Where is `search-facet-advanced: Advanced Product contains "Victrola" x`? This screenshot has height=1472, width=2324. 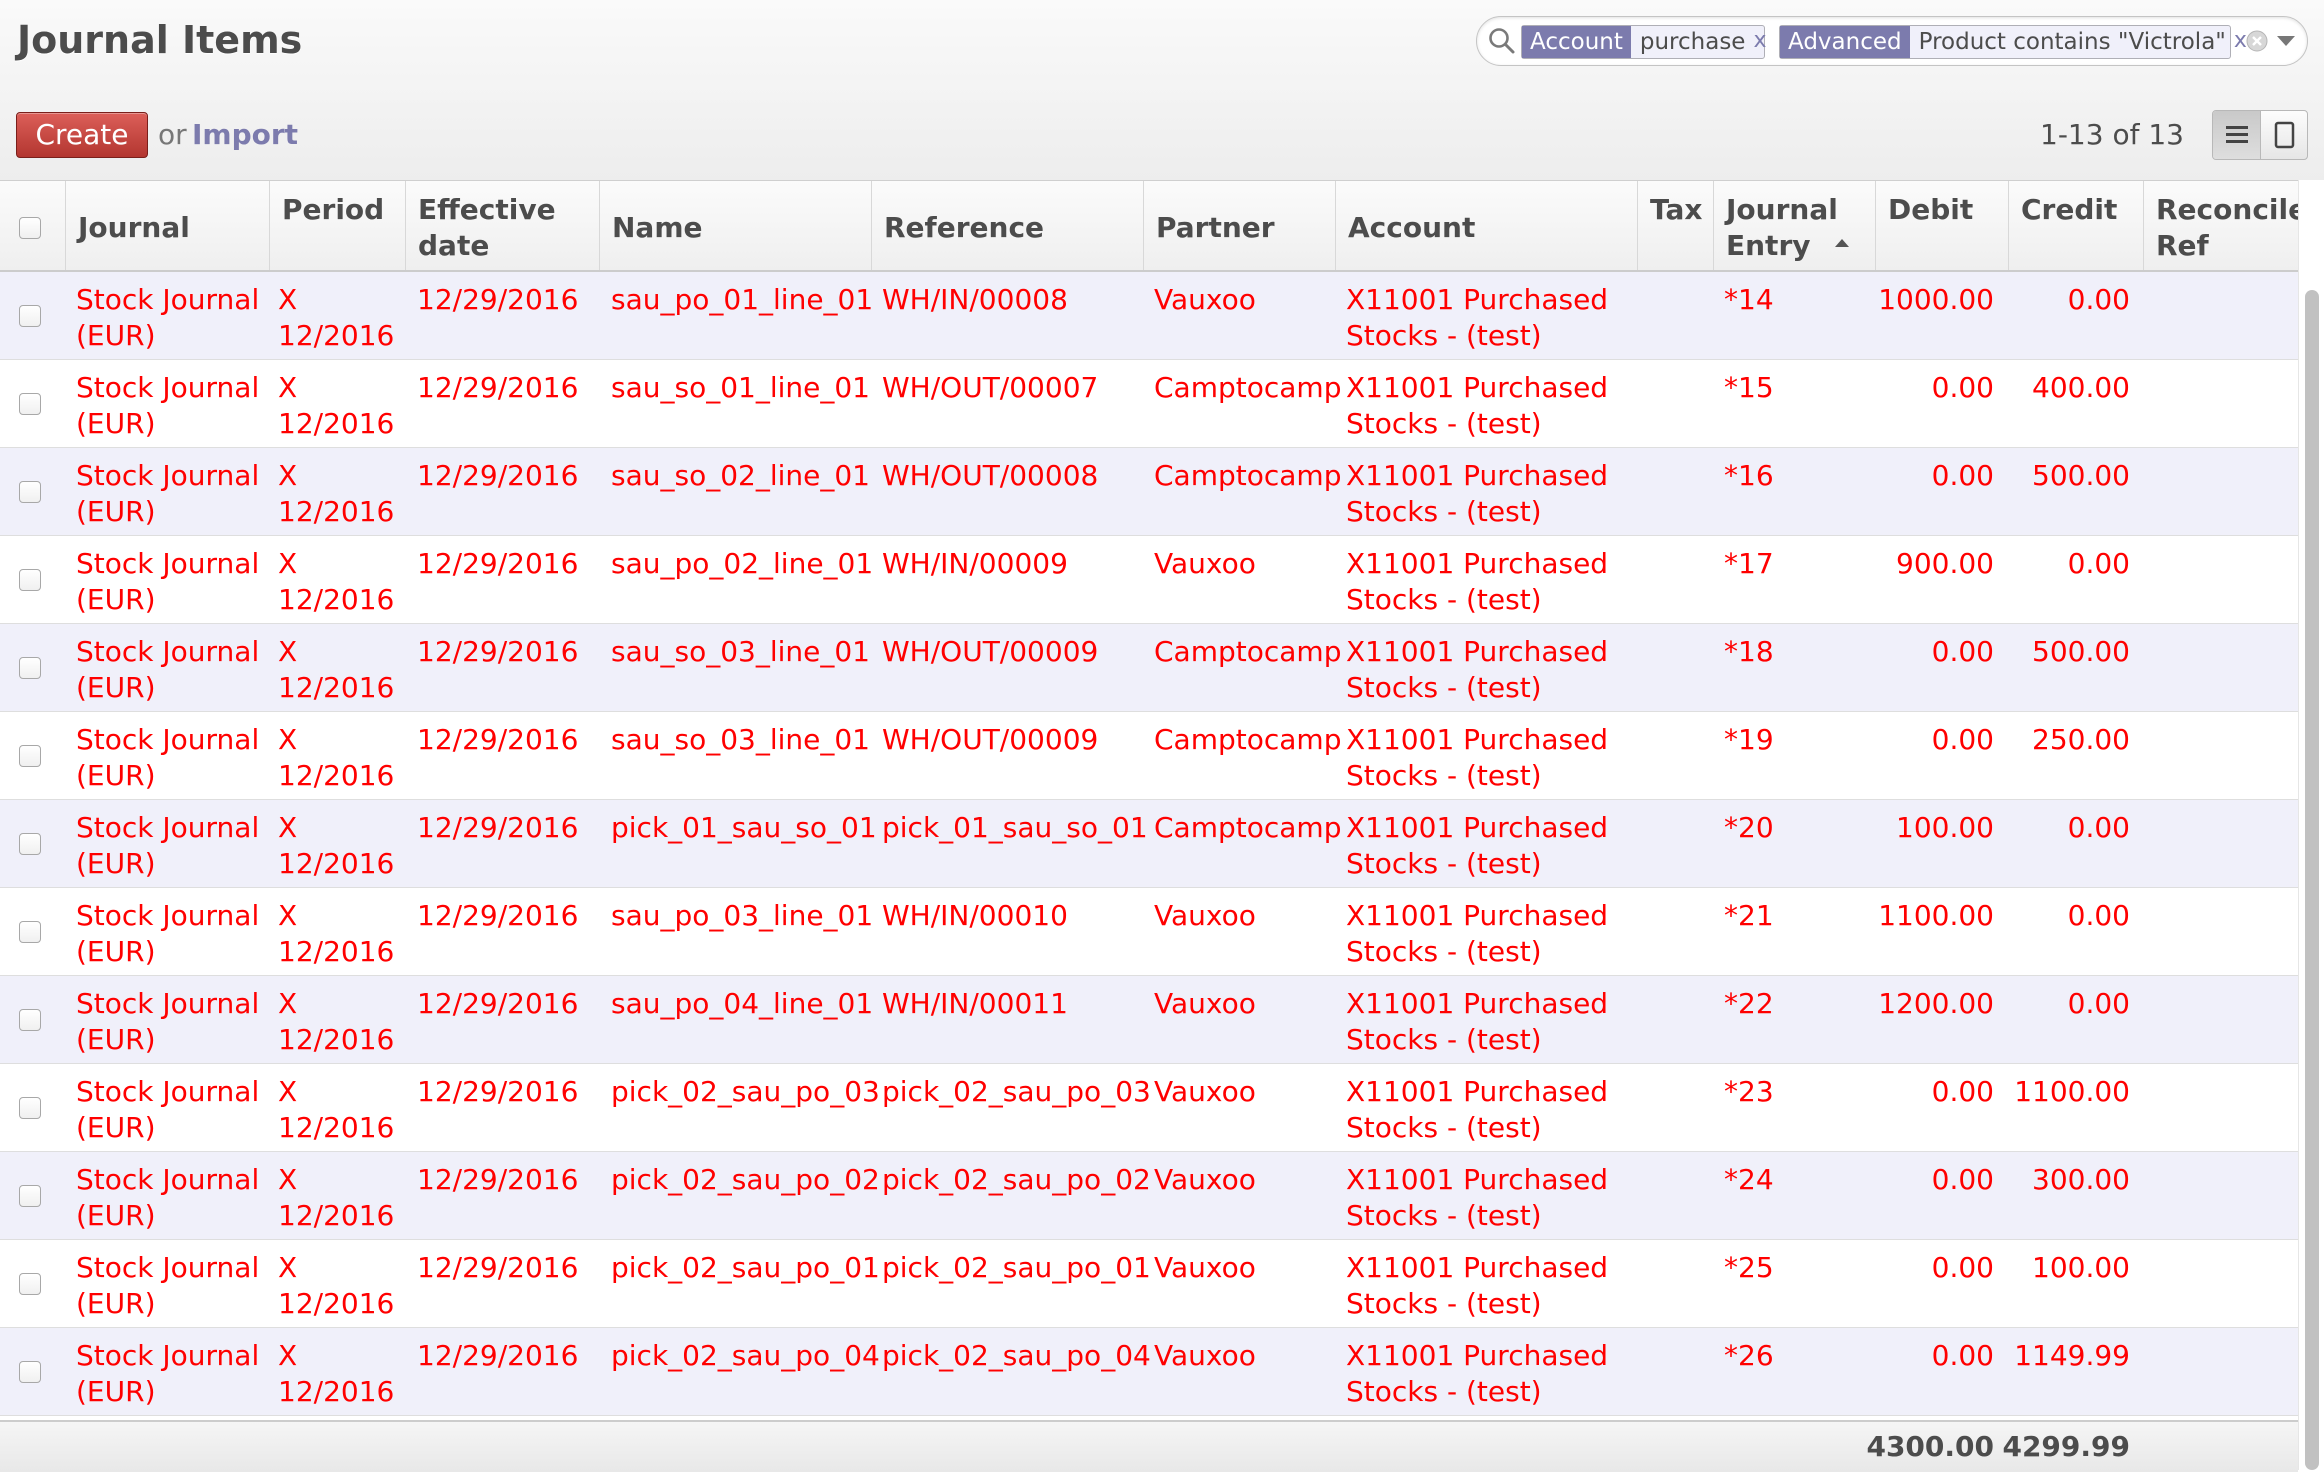
search-facet-advanced: Advanced Product contains "Victrola" x is located at coordinates (2013, 42).